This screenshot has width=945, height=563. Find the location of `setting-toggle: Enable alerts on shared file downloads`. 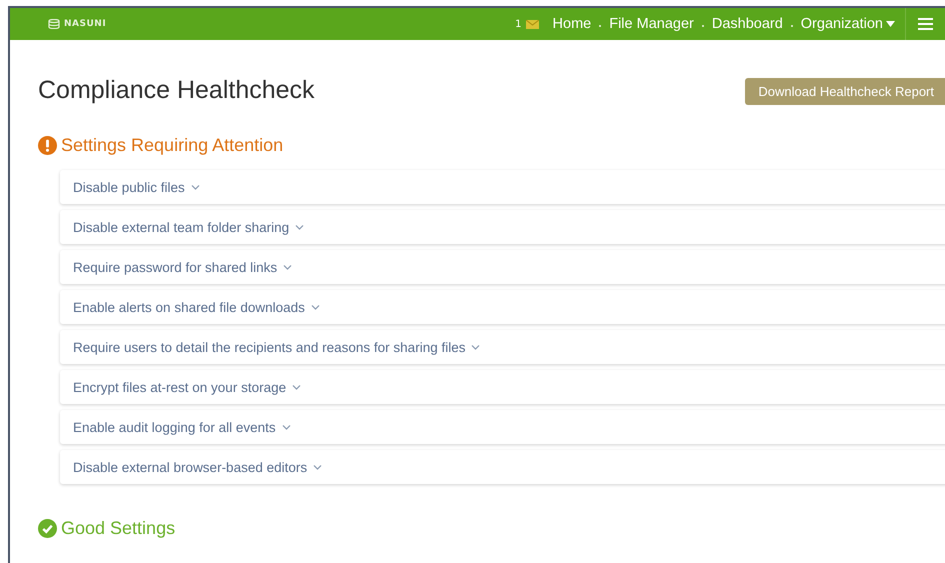

setting-toggle: Enable alerts on shared file downloads is located at coordinates (196, 307).